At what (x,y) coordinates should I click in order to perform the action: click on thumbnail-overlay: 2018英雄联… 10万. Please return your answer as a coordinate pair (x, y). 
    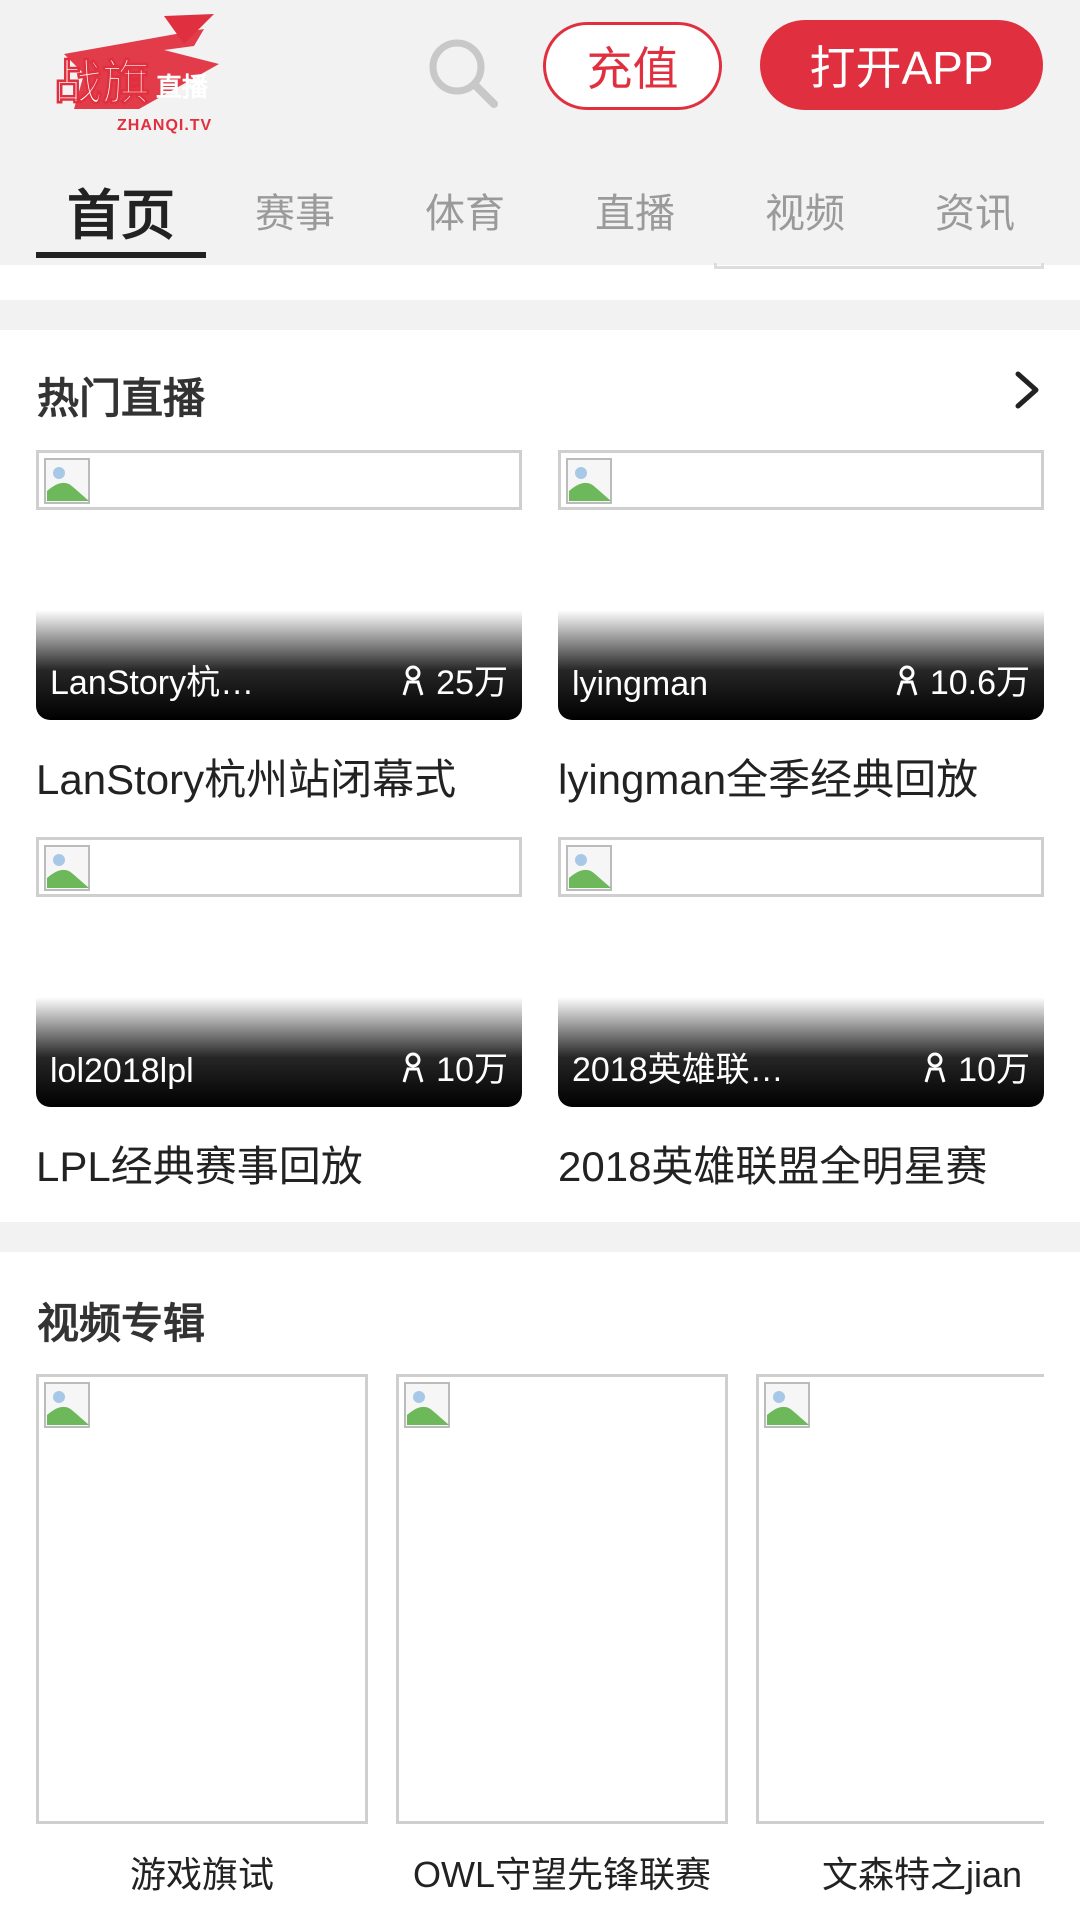
    Looking at the image, I should click on (801, 1052).